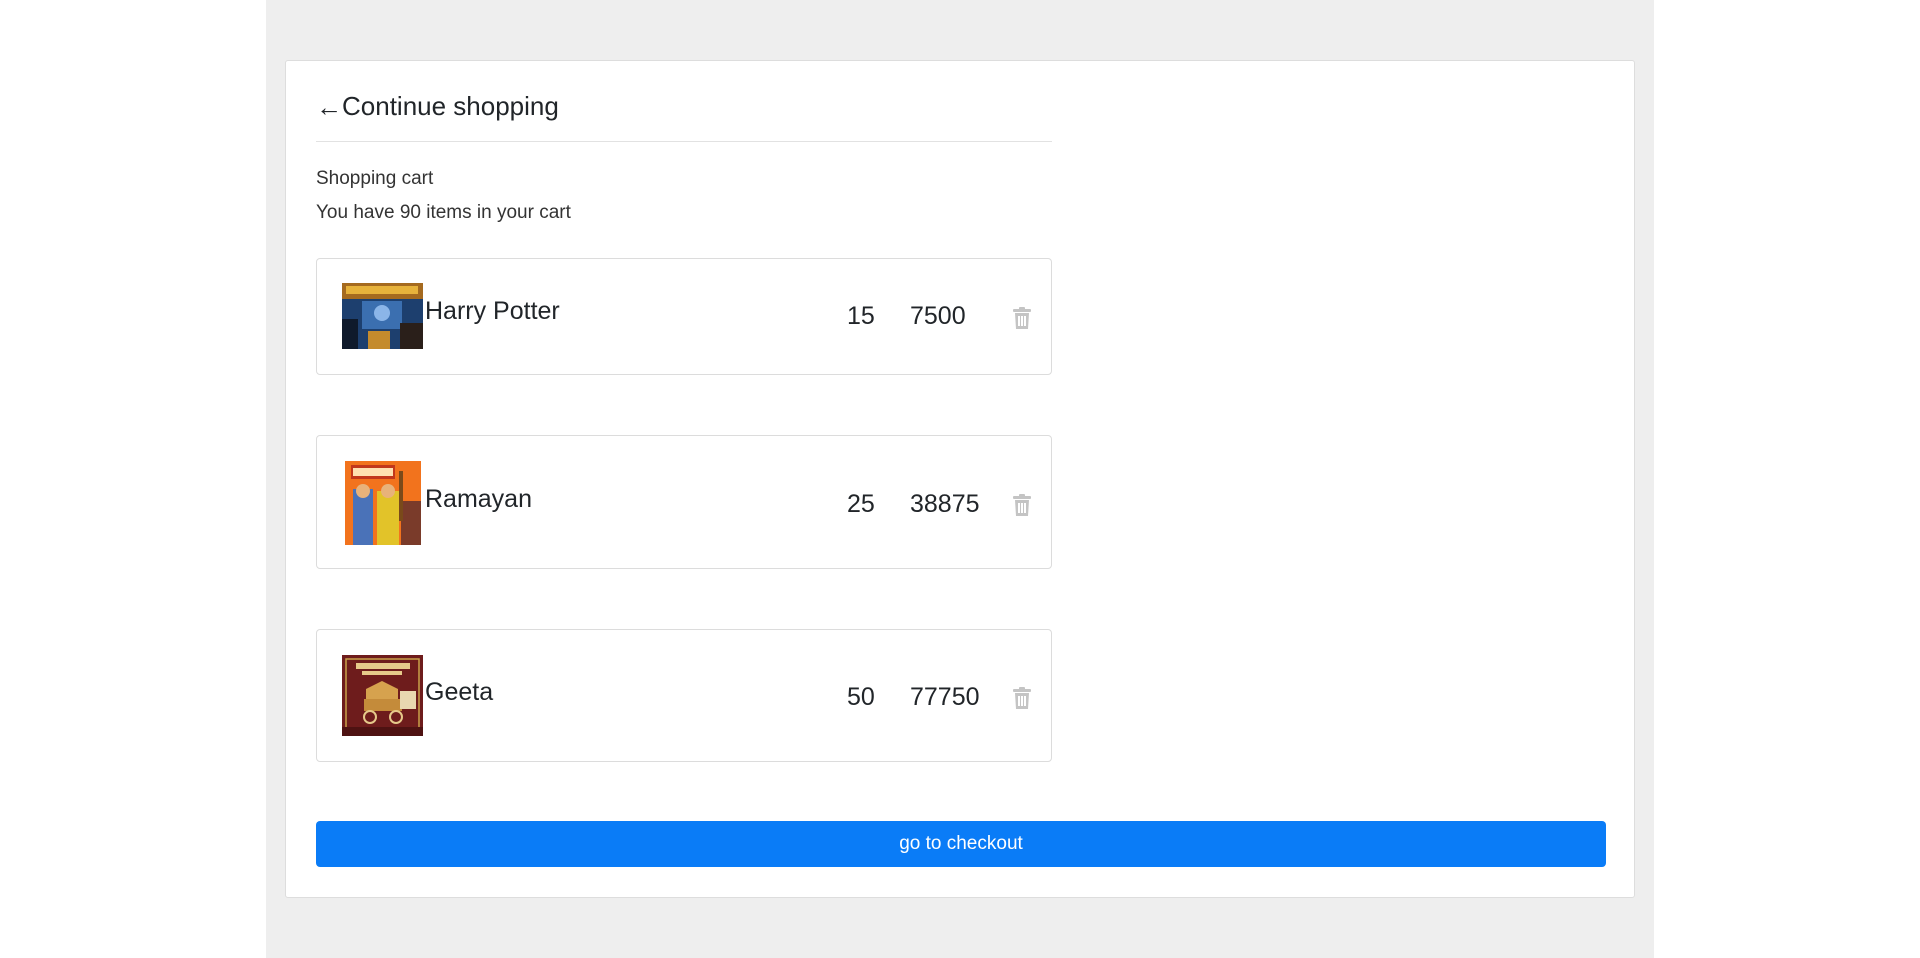 This screenshot has width=1920, height=958. I want to click on cart-item-count: You have 90 items in your cart, so click(443, 212).